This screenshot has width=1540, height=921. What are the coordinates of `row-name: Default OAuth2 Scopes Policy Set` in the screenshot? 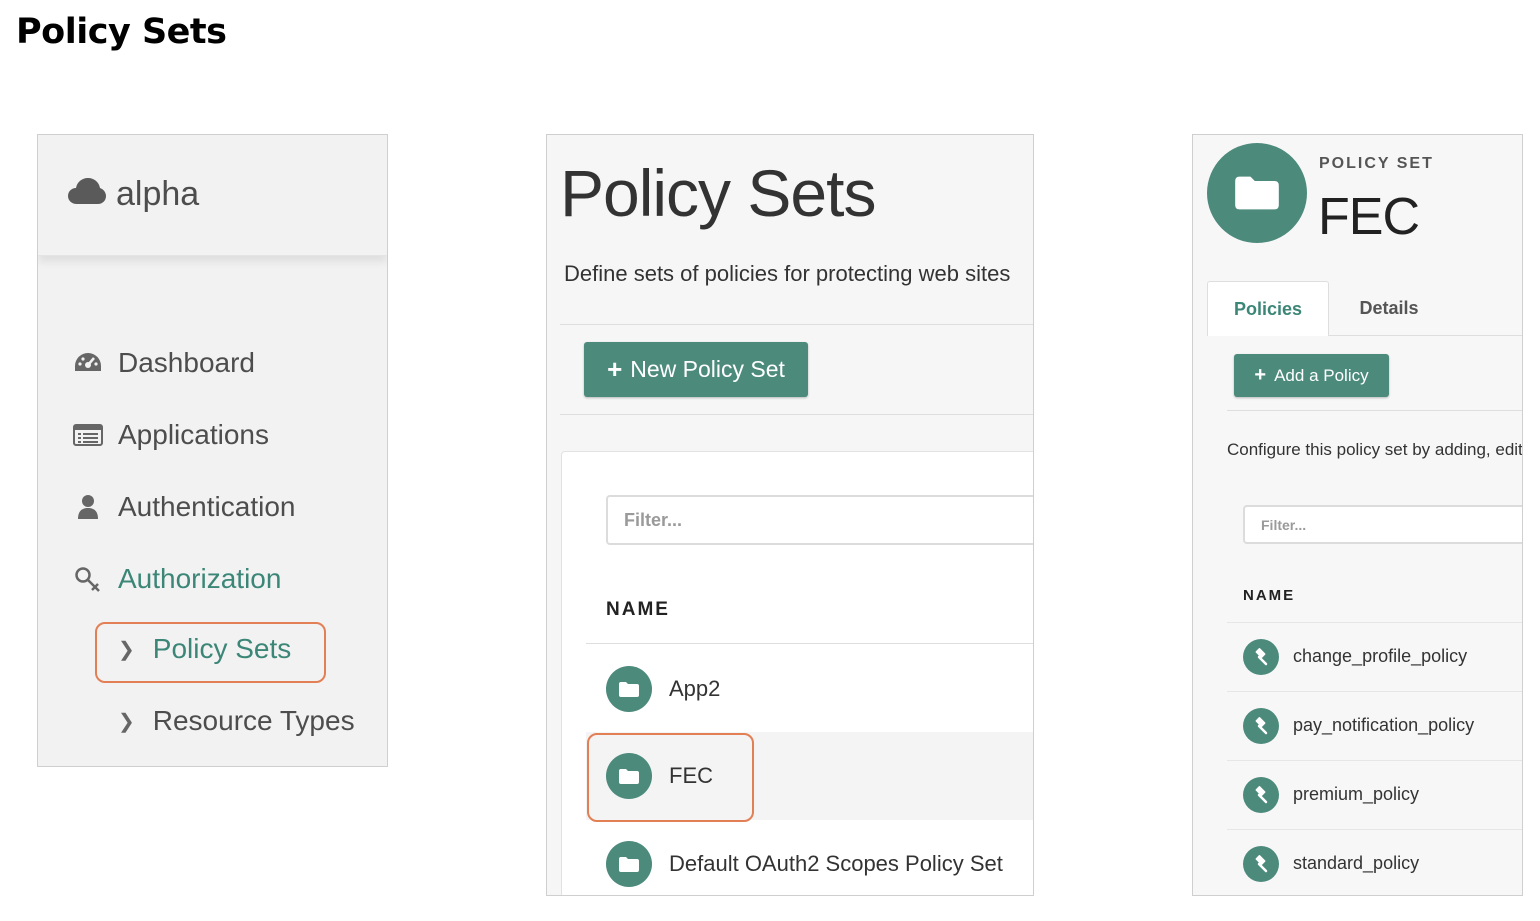 It's located at (836, 863).